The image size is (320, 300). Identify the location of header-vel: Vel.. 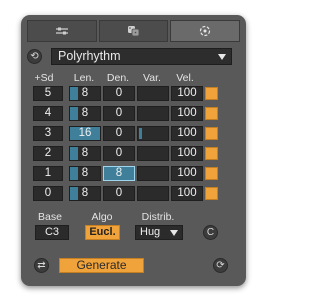
(185, 78).